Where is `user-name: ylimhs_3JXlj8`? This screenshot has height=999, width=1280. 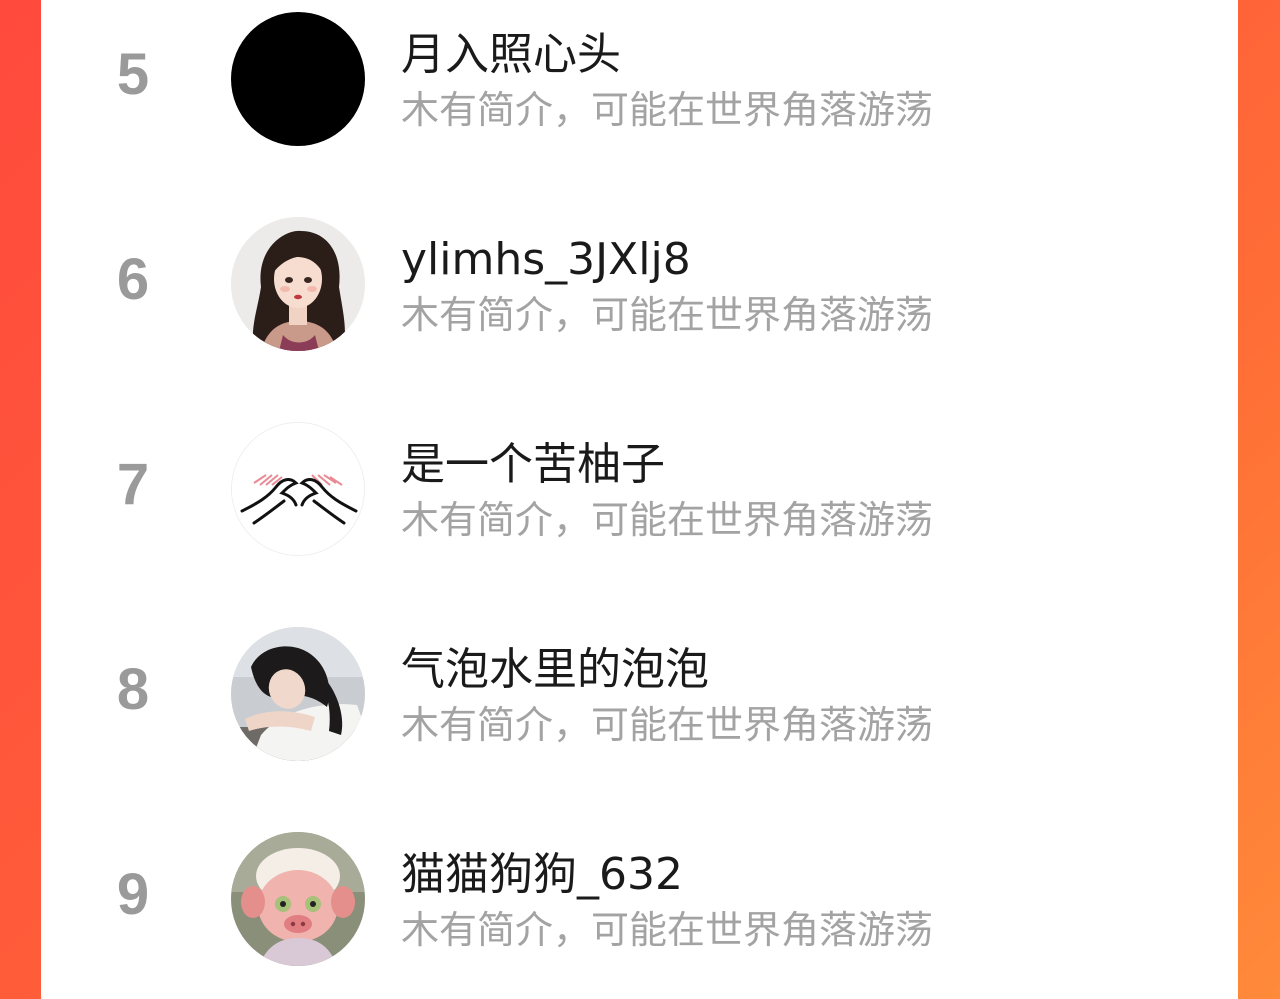
user-name: ylimhs_3JXlj8 is located at coordinates (546, 260).